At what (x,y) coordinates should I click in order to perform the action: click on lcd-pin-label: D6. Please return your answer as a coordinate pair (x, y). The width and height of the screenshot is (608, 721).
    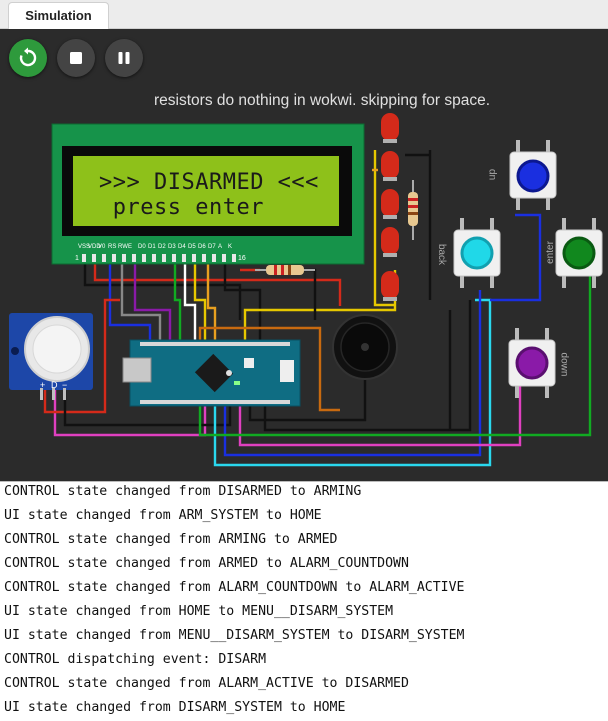
    Looking at the image, I should click on (202, 247).